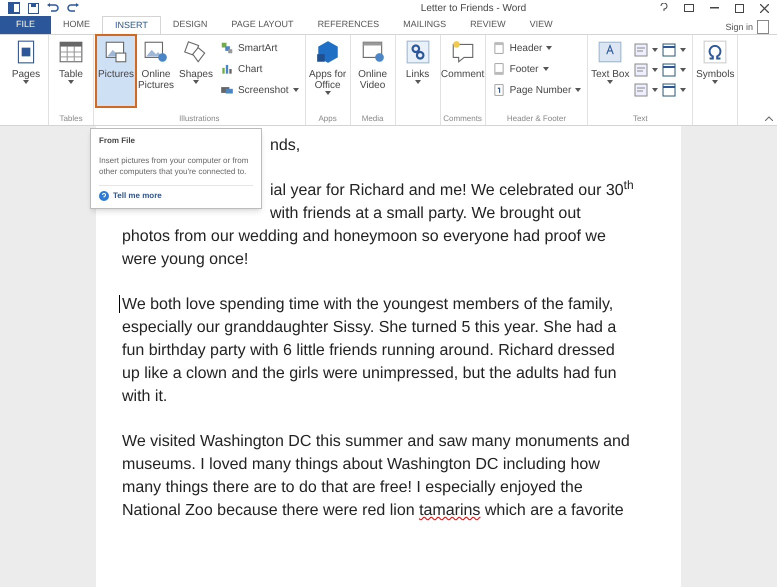 The width and height of the screenshot is (777, 587). I want to click on document-line: fun birthday party with 6 little friends running around. Richard dressed, so click(368, 351).